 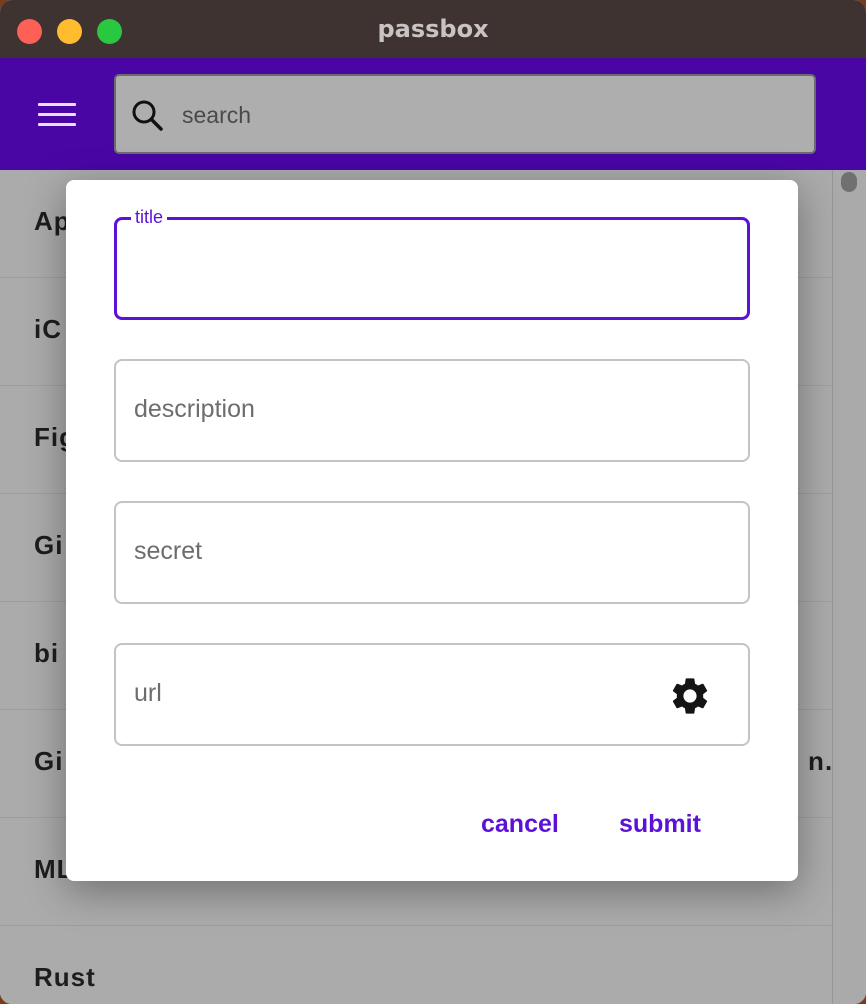 I want to click on scrollbar-thumb, so click(x=849, y=182).